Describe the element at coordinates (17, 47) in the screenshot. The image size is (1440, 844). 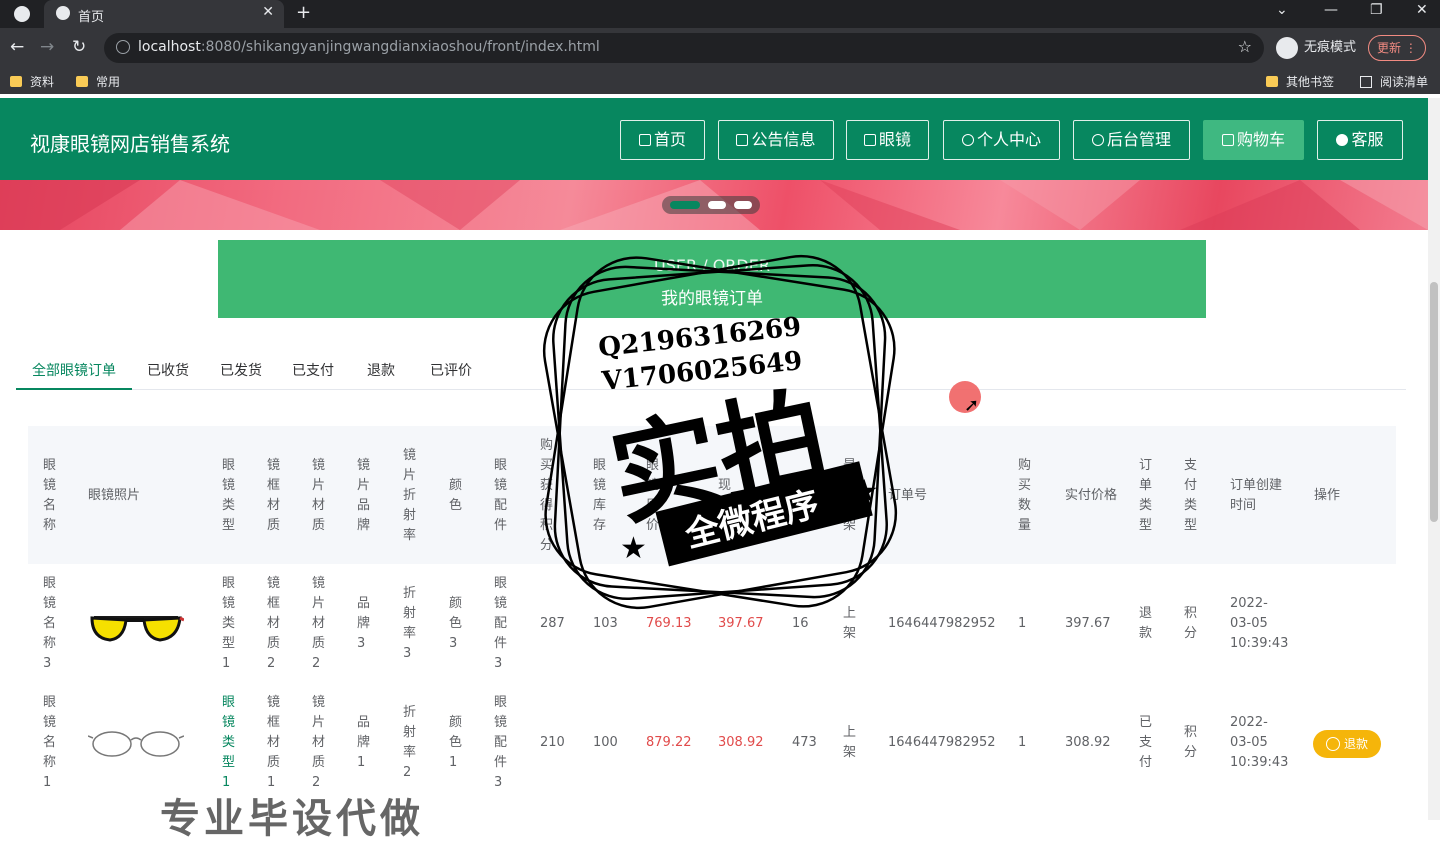
I see `back-icon: ←` at that location.